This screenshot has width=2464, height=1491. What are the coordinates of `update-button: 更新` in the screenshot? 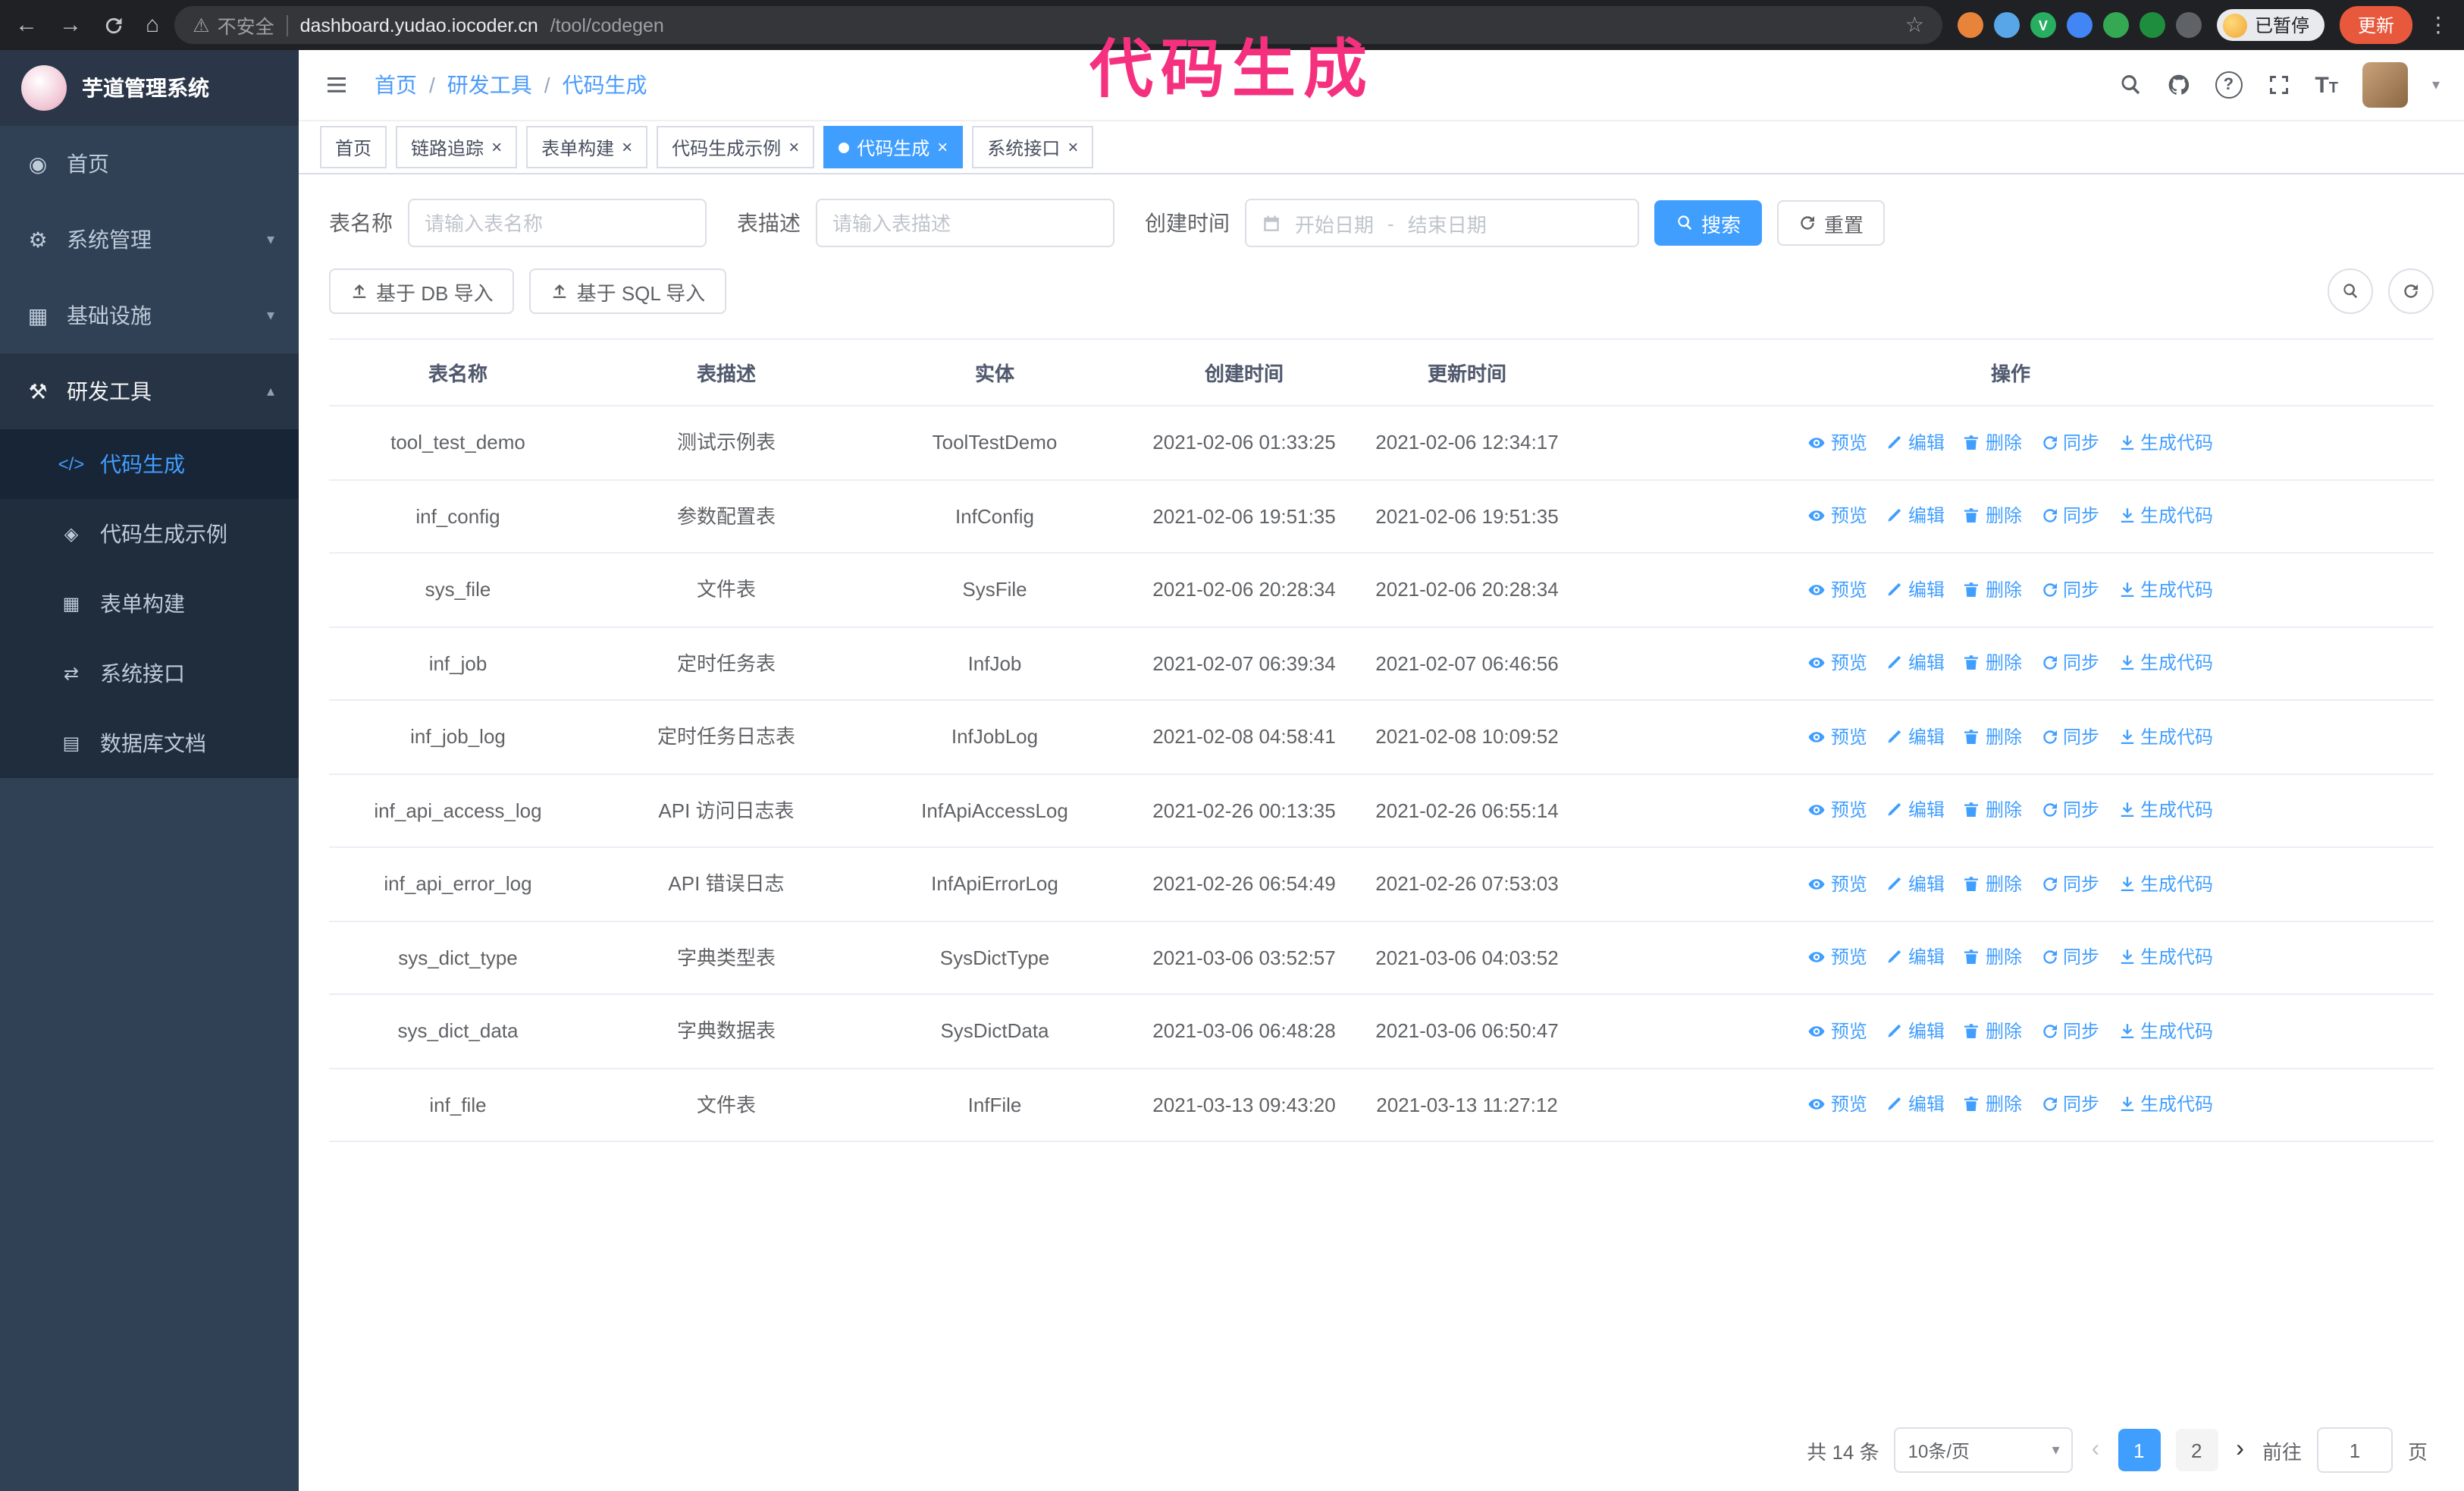 It's located at (2375, 25).